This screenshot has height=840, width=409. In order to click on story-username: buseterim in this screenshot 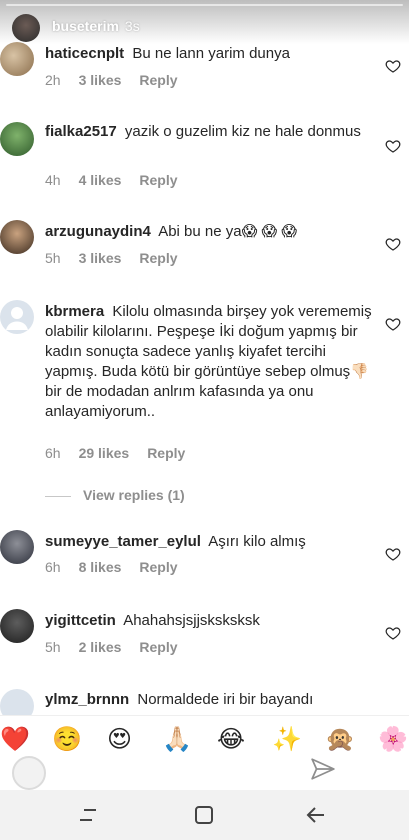, I will do `click(85, 26)`.